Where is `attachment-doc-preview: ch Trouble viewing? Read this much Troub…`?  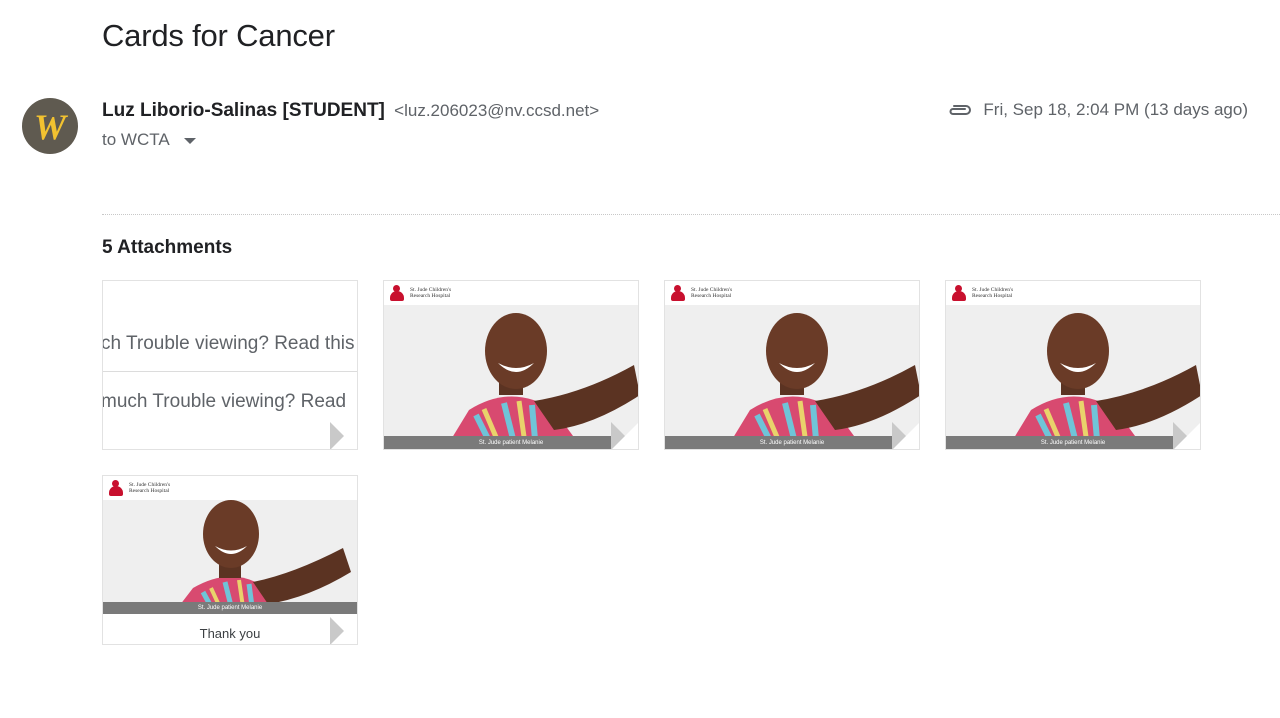
attachment-doc-preview: ch Trouble viewing? Read this much Troub… is located at coordinates (230, 365).